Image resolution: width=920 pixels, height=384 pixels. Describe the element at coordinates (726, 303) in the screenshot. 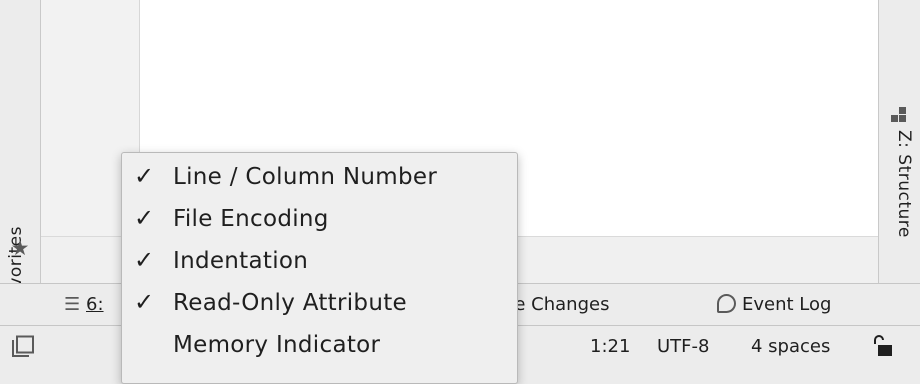

I see `event-log-icon` at that location.